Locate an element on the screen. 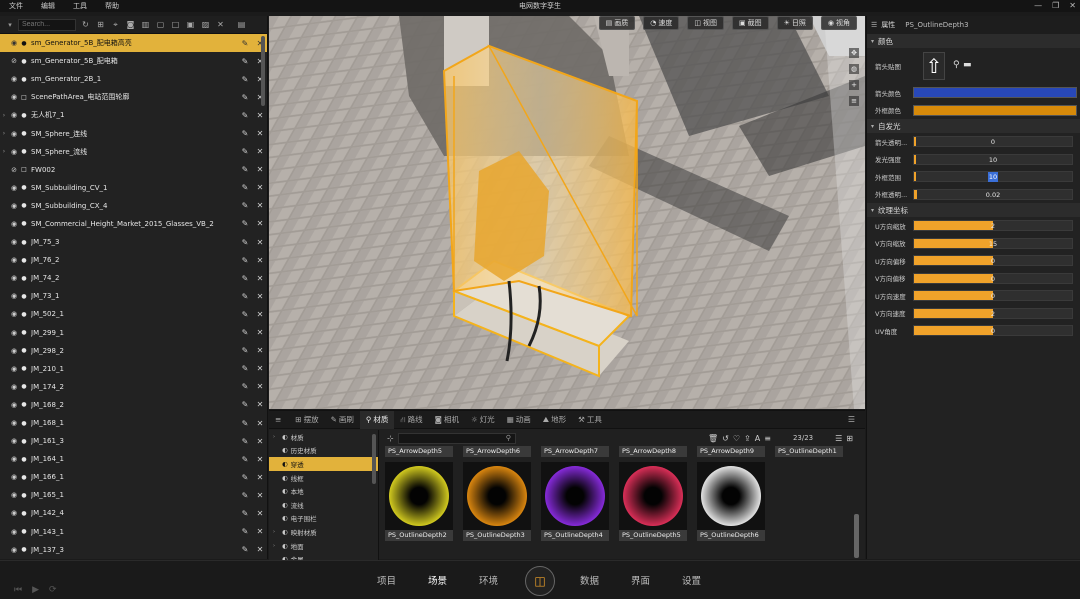 This screenshot has height=599, width=1080. asset-tab: ⚲ 材质 is located at coordinates (377, 419).